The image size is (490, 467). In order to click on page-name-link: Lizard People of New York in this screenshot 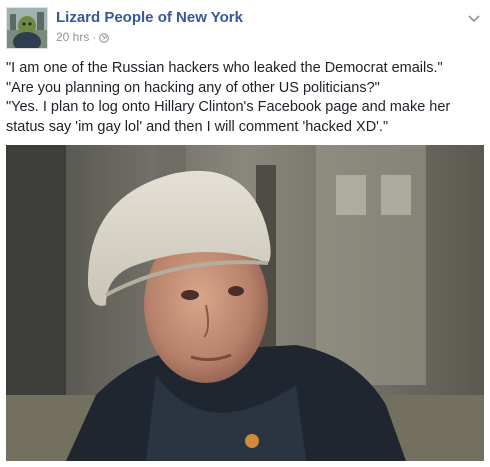, I will do `click(149, 17)`.